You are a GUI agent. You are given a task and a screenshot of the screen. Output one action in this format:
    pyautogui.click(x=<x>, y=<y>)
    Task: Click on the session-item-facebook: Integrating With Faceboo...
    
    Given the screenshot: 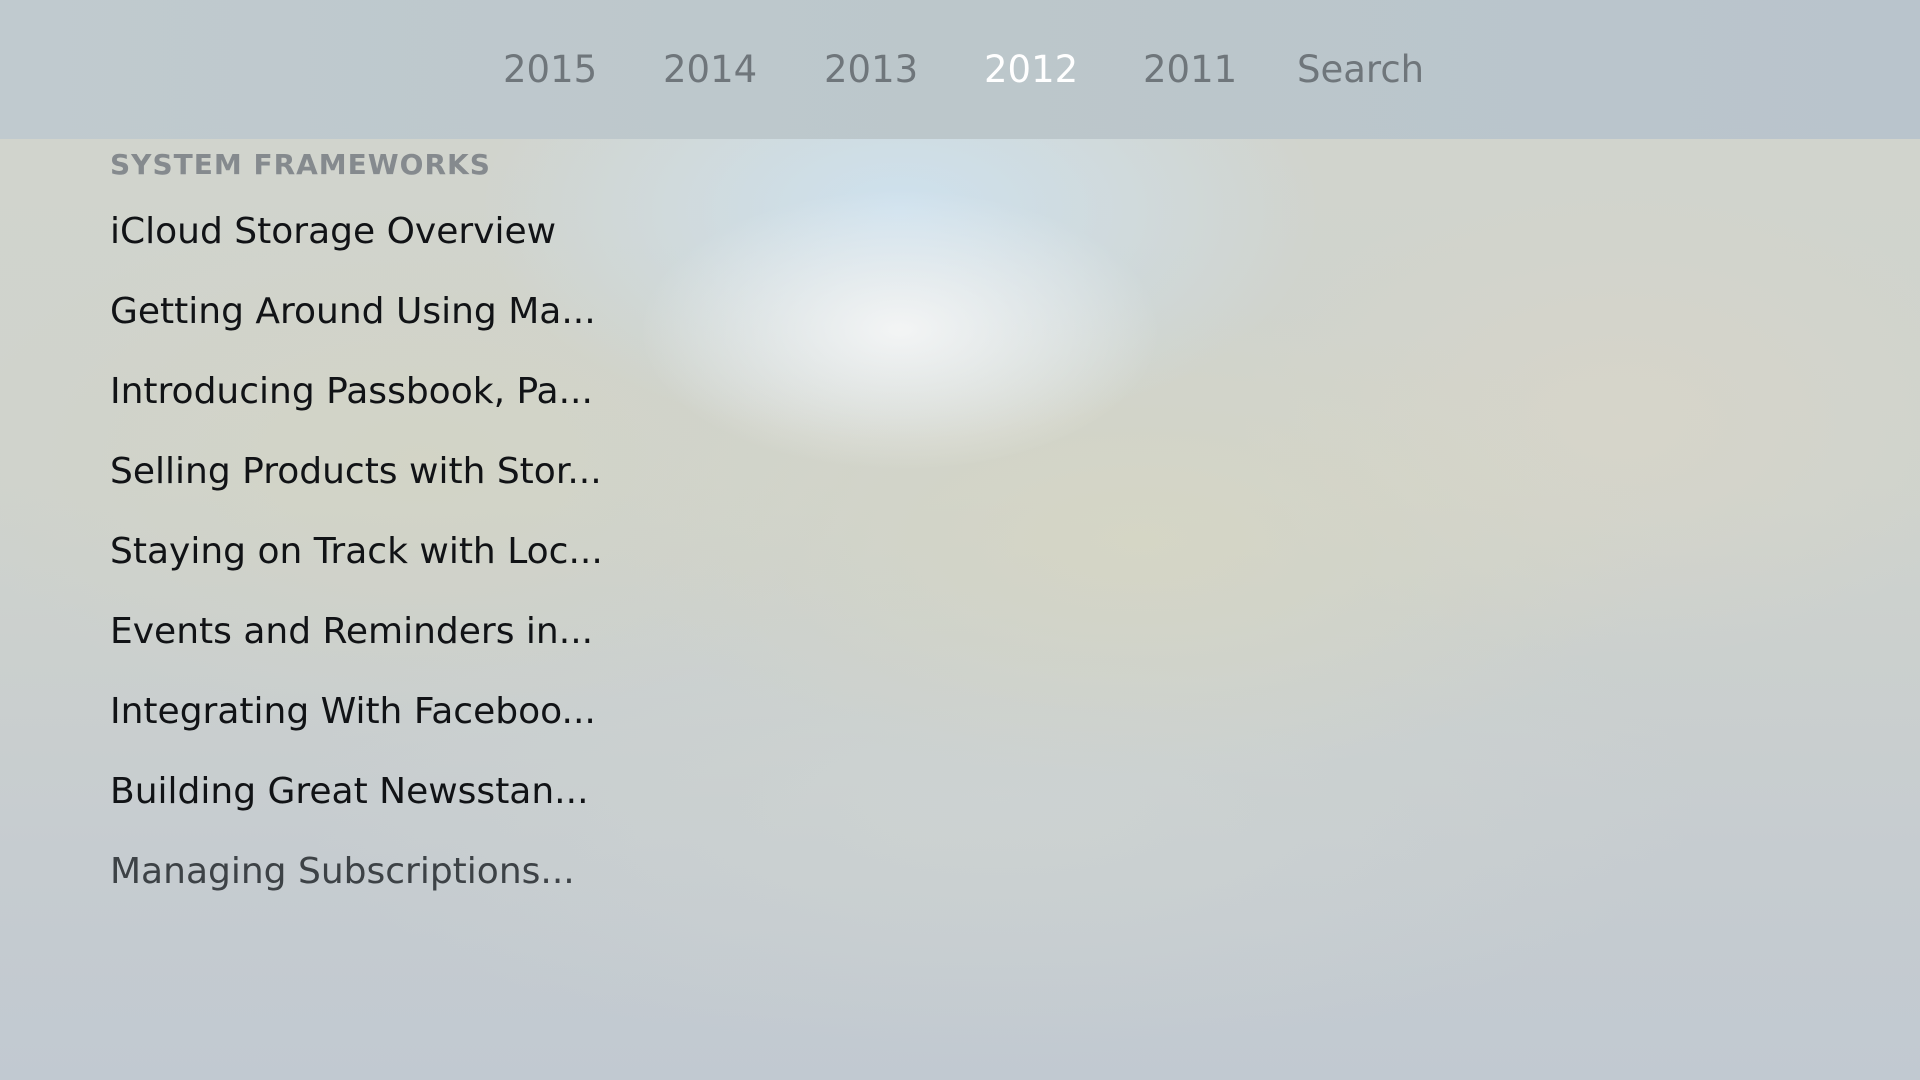 What is the action you would take?
    pyautogui.click(x=356, y=720)
    